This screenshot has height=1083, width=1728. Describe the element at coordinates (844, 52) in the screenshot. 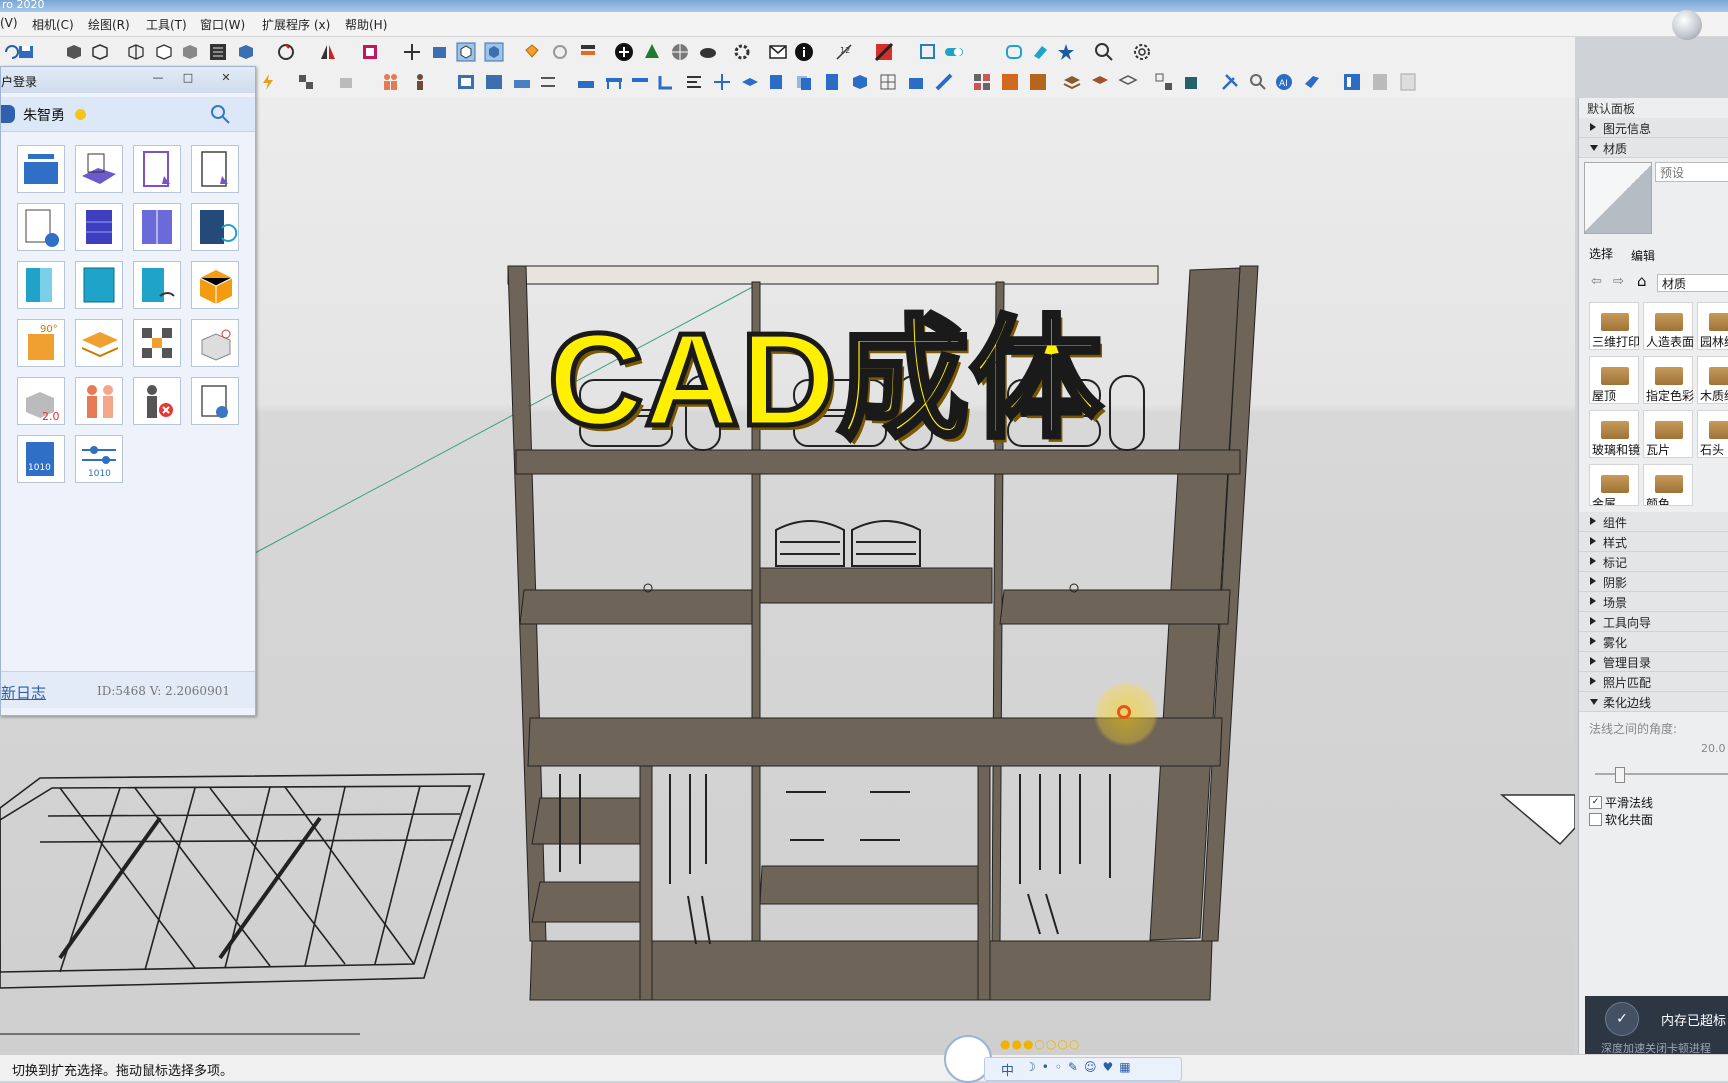

I see `dimension-icon: 12` at that location.